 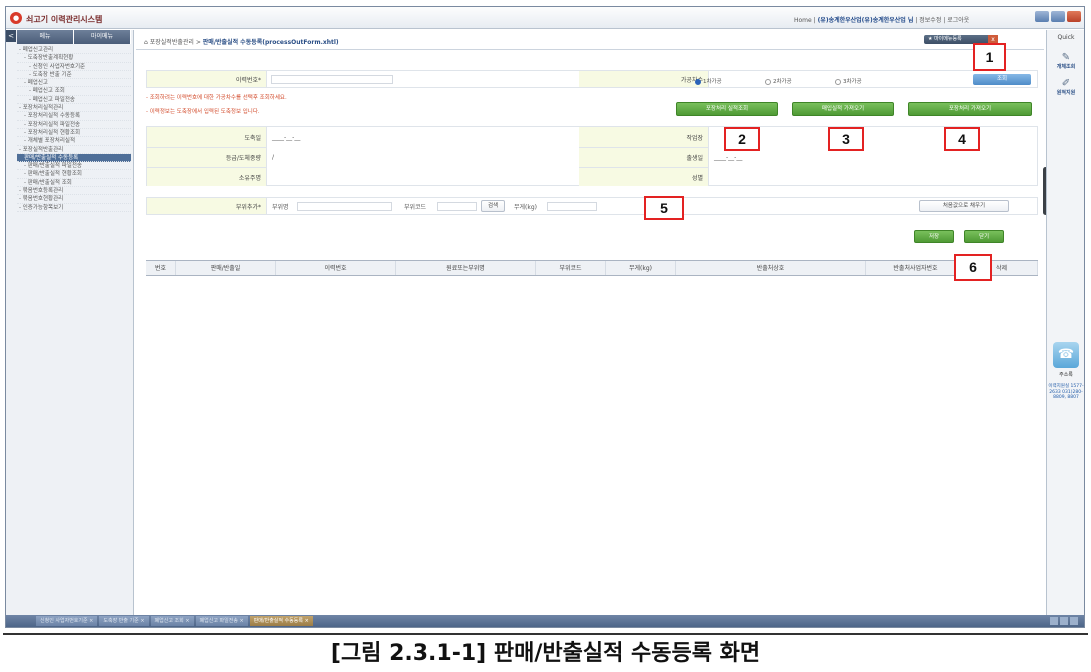 What do you see at coordinates (712, 82) in the screenshot?
I see `radio-process-1-label: 1차가공` at bounding box center [712, 82].